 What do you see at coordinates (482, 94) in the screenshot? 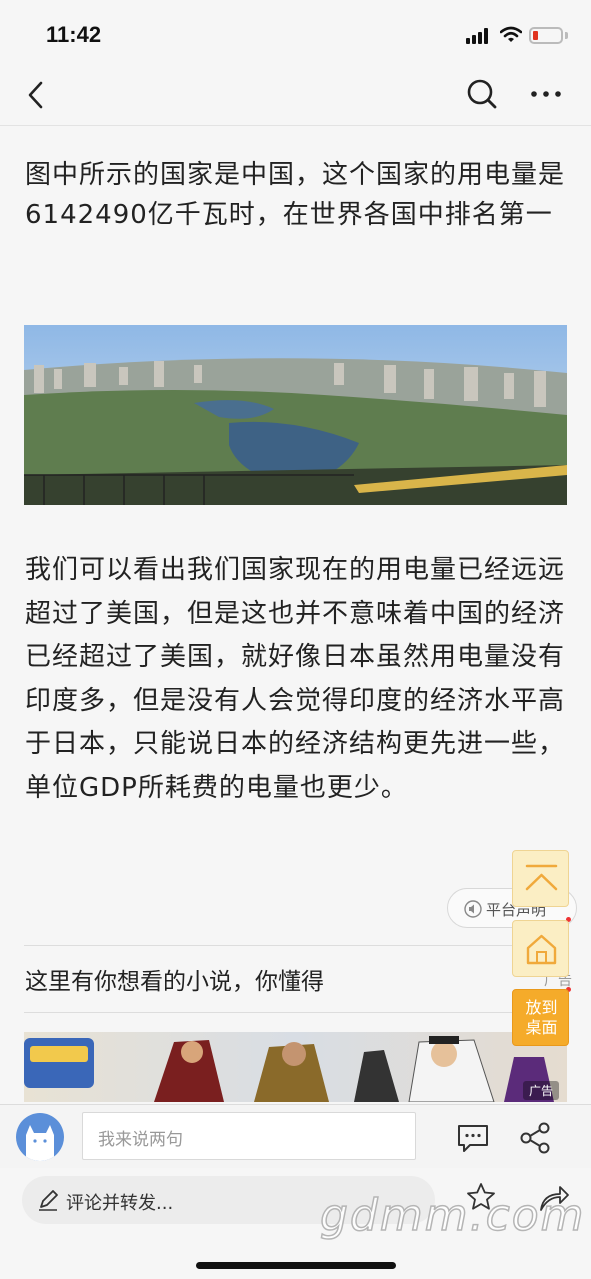
I see `search-icon` at bounding box center [482, 94].